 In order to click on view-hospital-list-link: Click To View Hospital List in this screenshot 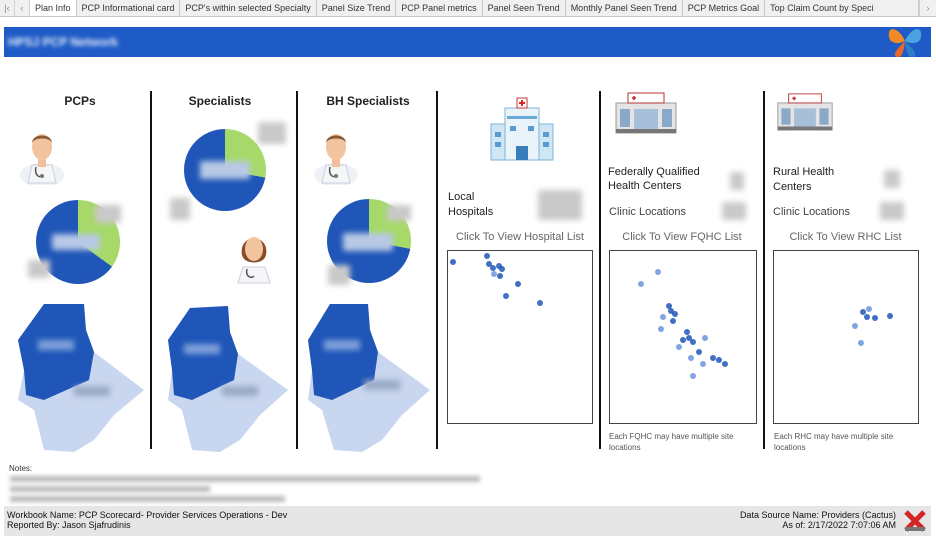, I will do `click(520, 237)`.